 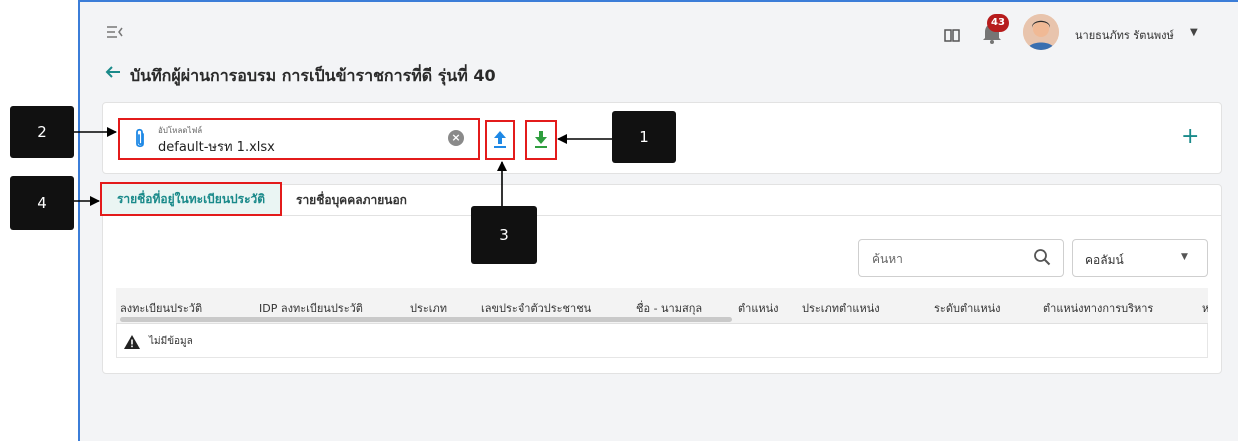 I want to click on tab-external-list: รายชื่อบุคคลภายนอก, so click(x=351, y=200).